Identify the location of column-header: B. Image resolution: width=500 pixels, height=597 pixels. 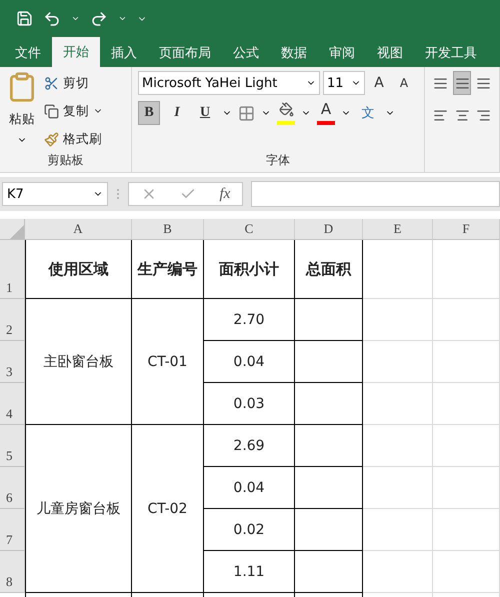
(168, 229).